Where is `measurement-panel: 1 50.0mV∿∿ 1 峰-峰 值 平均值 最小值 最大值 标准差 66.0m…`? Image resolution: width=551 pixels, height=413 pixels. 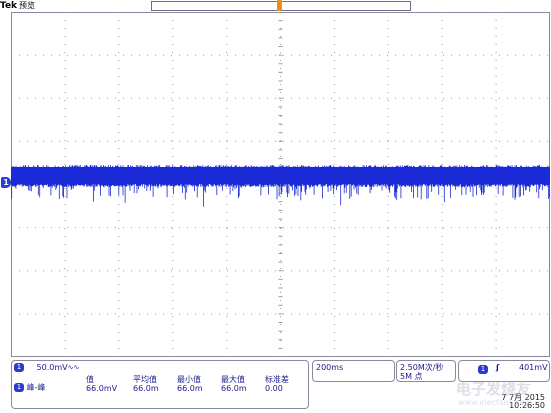
measurement-panel: 1 50.0mV∿∿ 1 峰-峰 值 平均值 最小值 最大值 标准差 66.0m… is located at coordinates (160, 384).